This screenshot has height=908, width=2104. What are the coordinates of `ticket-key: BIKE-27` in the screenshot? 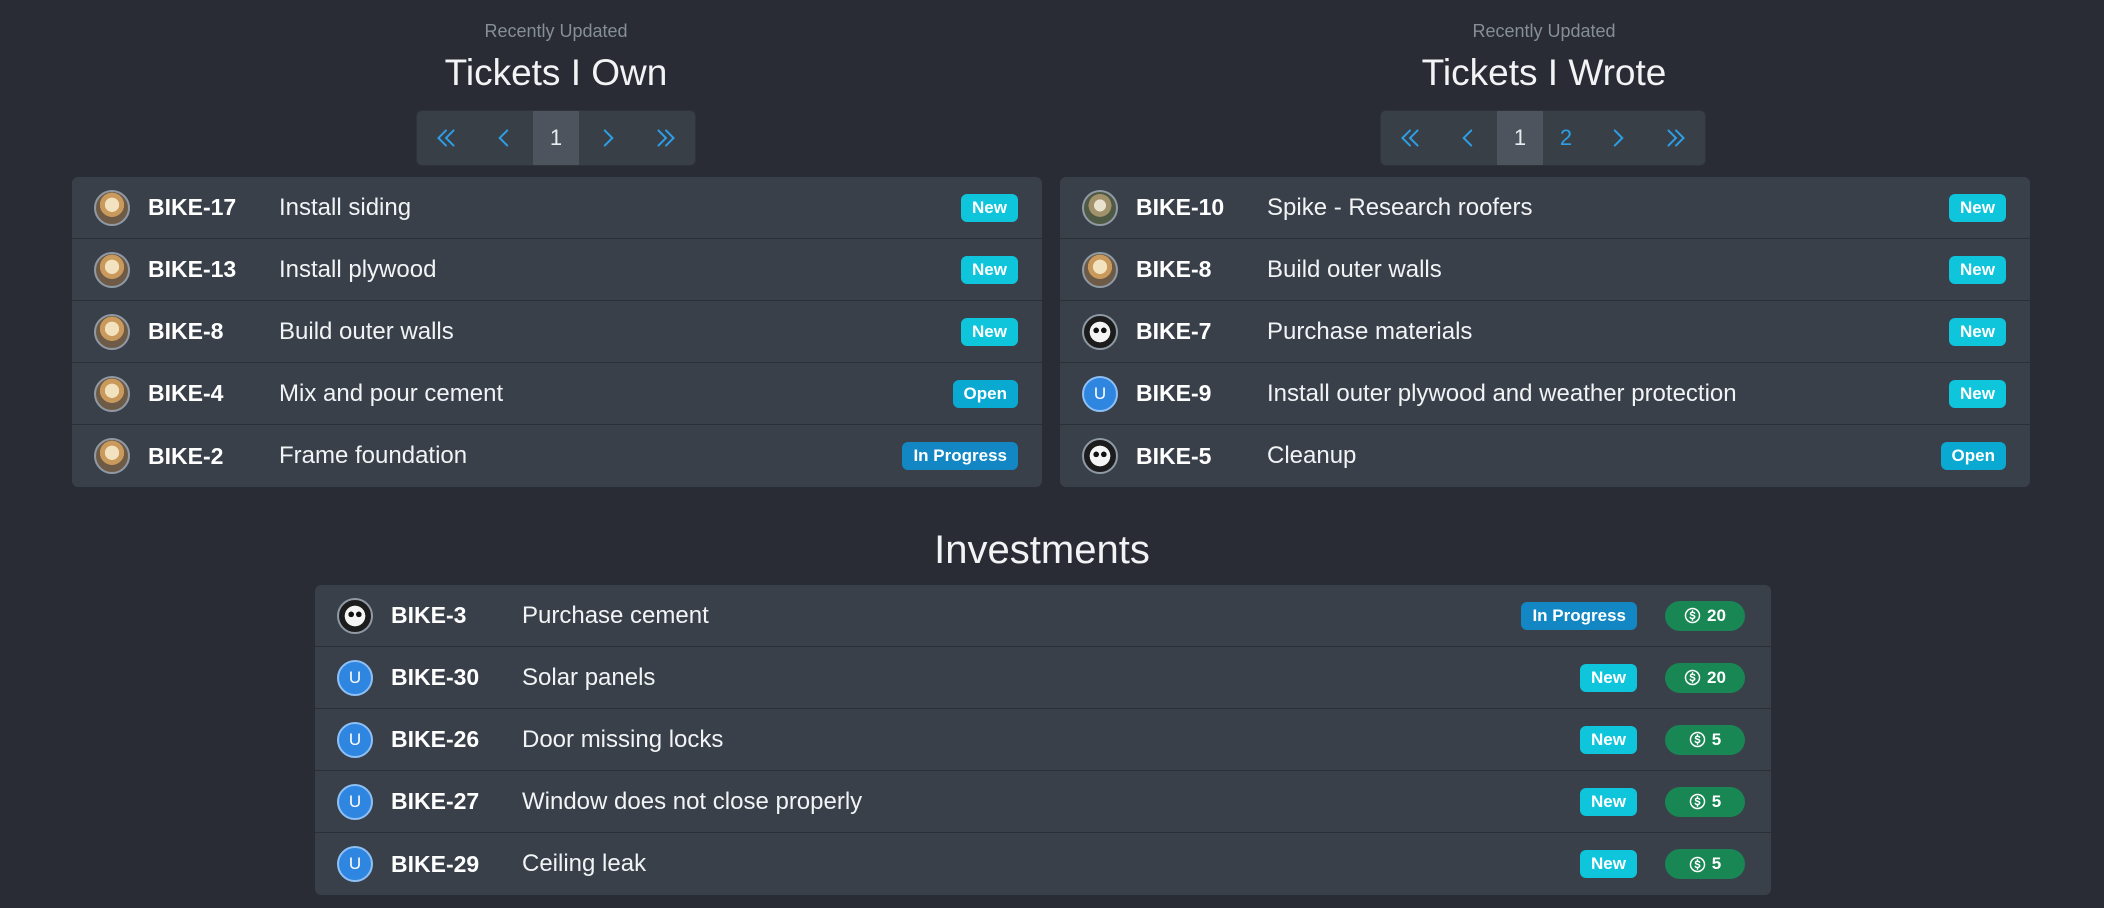 It's located at (435, 801).